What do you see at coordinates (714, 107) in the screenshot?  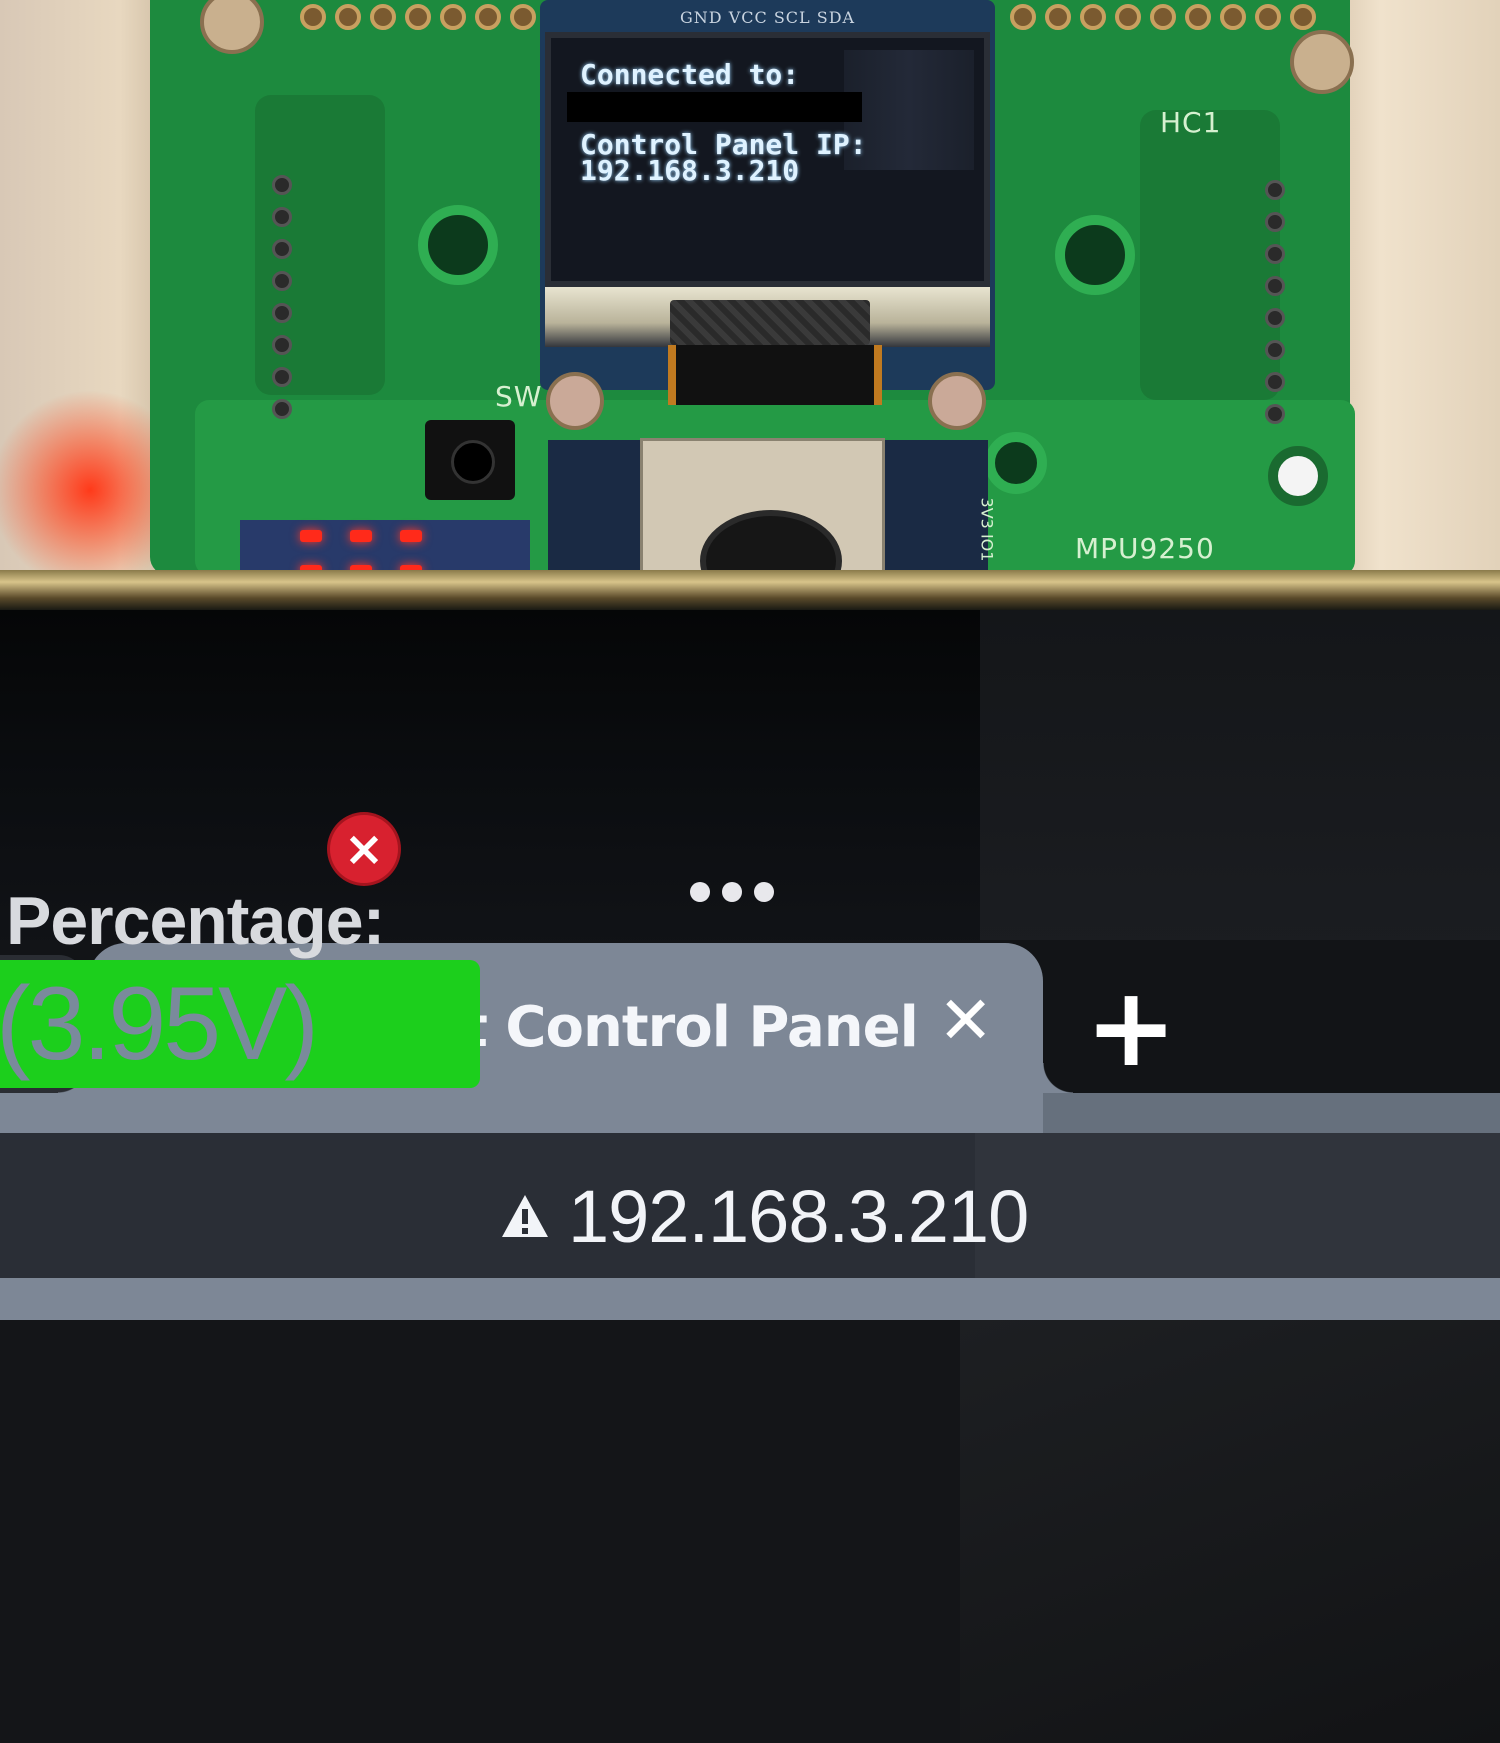 I see `redacted-ssid` at bounding box center [714, 107].